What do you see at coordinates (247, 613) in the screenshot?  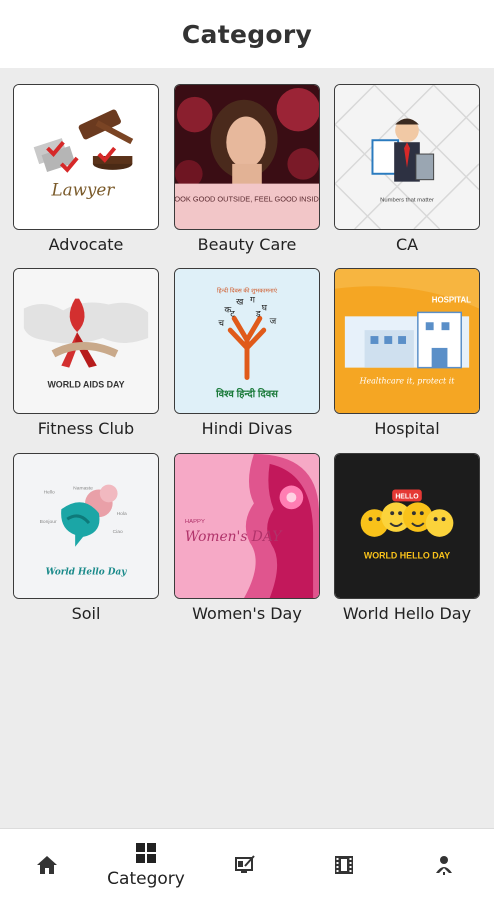 I see `category-label: Women's Day` at bounding box center [247, 613].